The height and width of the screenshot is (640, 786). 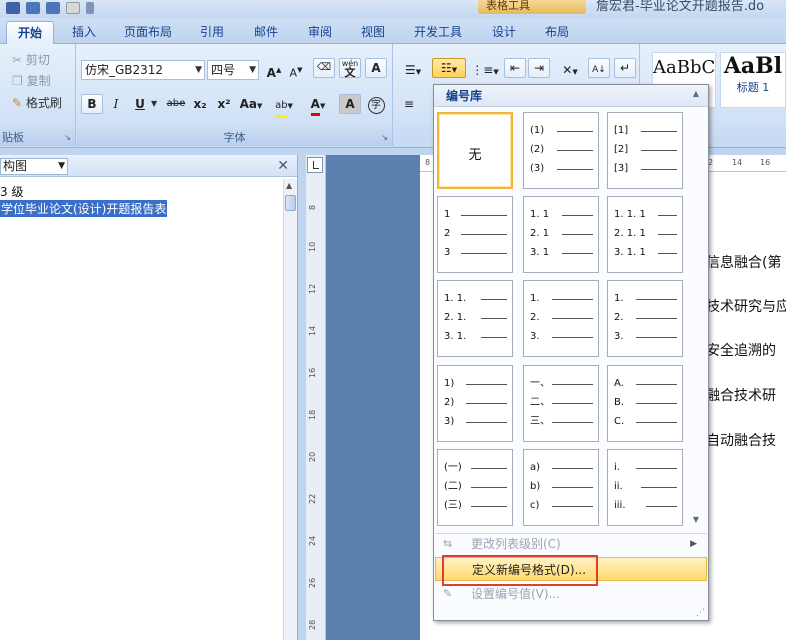 I want to click on numbering-sample-row: ii., so click(x=645, y=487).